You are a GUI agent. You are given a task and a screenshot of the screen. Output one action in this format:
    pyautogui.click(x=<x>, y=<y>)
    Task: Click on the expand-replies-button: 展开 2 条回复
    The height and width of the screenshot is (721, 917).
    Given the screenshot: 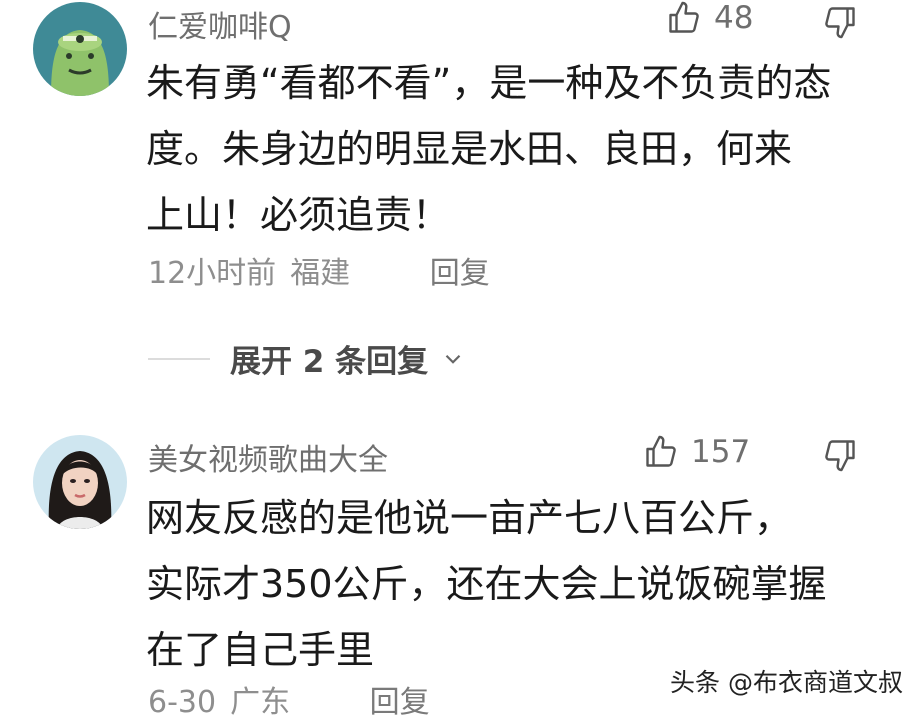 What is the action you would take?
    pyautogui.click(x=307, y=358)
    